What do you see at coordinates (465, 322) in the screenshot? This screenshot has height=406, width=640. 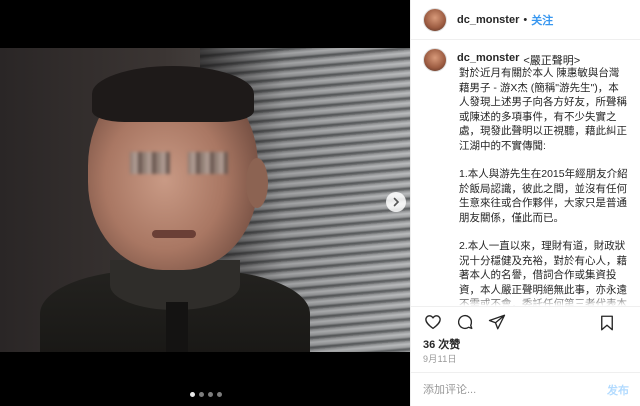 I see `comment-icon` at bounding box center [465, 322].